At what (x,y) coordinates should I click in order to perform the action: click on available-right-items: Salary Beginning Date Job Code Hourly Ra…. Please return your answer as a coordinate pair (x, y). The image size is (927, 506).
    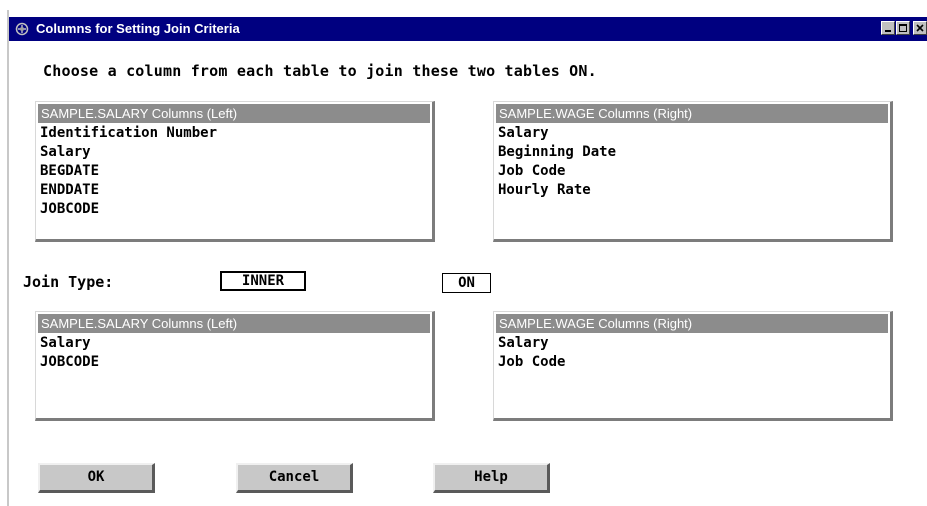
    Looking at the image, I should click on (692, 162).